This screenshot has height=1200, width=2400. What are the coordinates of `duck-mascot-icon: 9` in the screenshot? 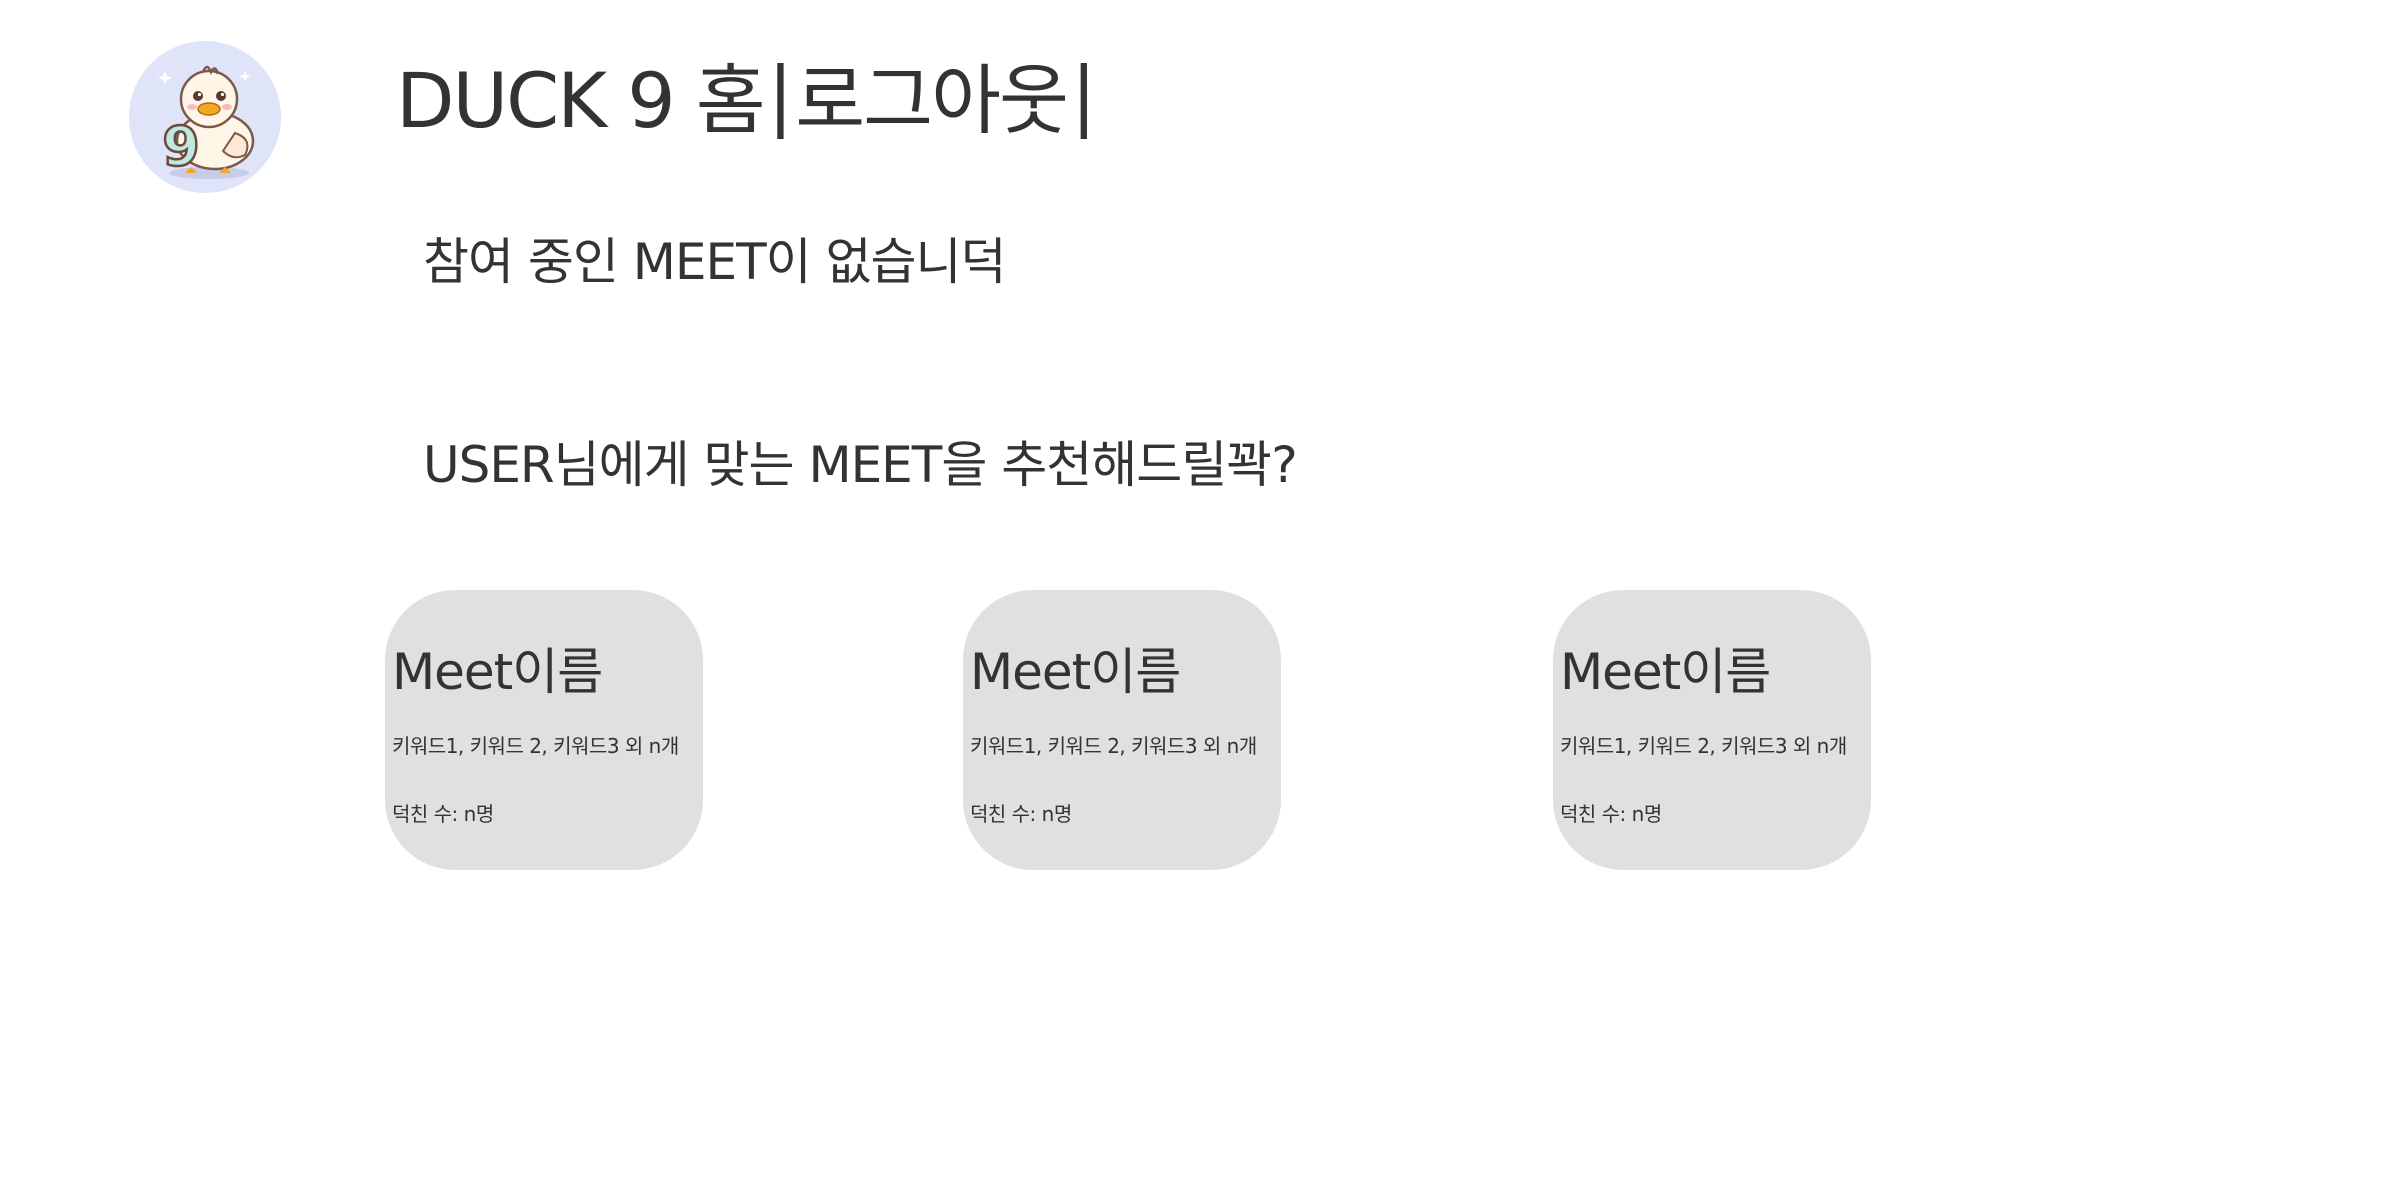 It's located at (205, 117).